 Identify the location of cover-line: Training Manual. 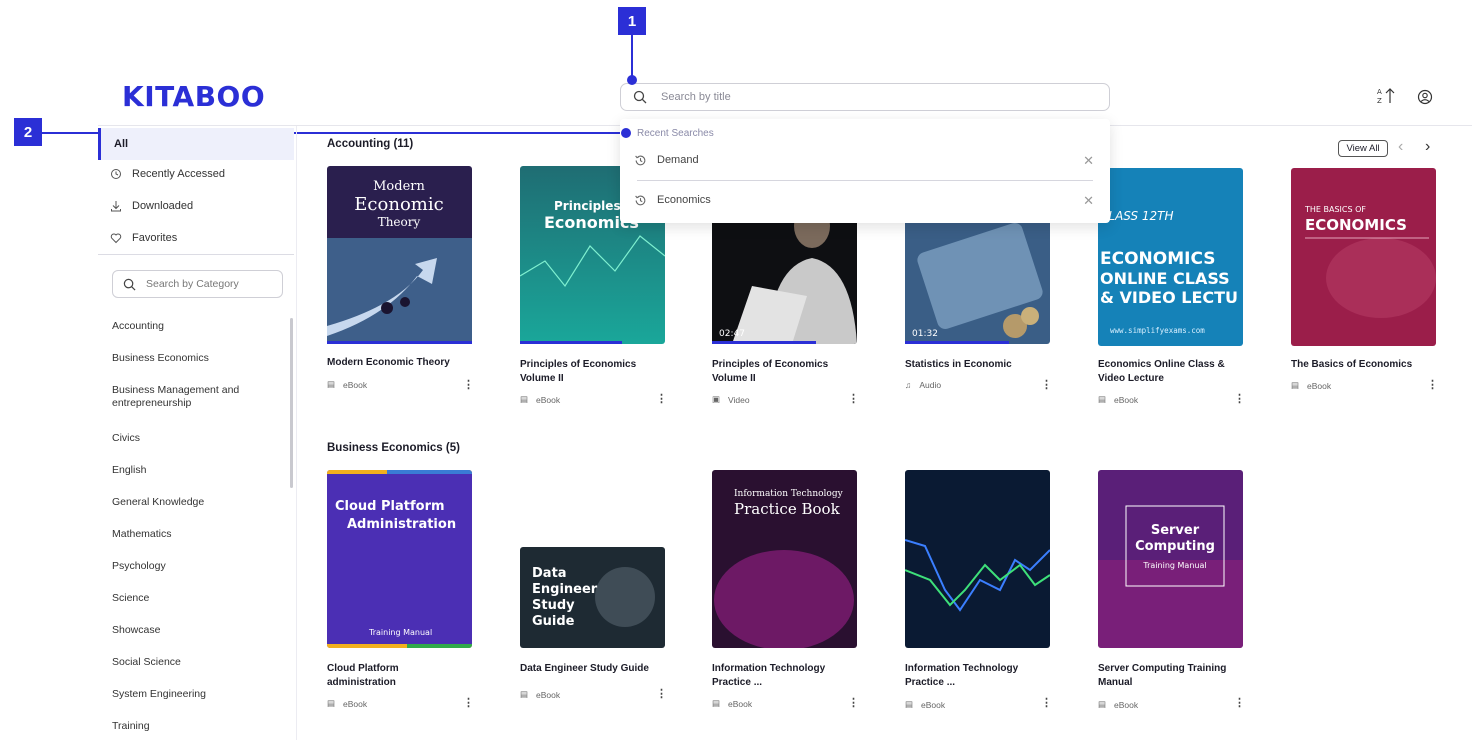
(1174, 565).